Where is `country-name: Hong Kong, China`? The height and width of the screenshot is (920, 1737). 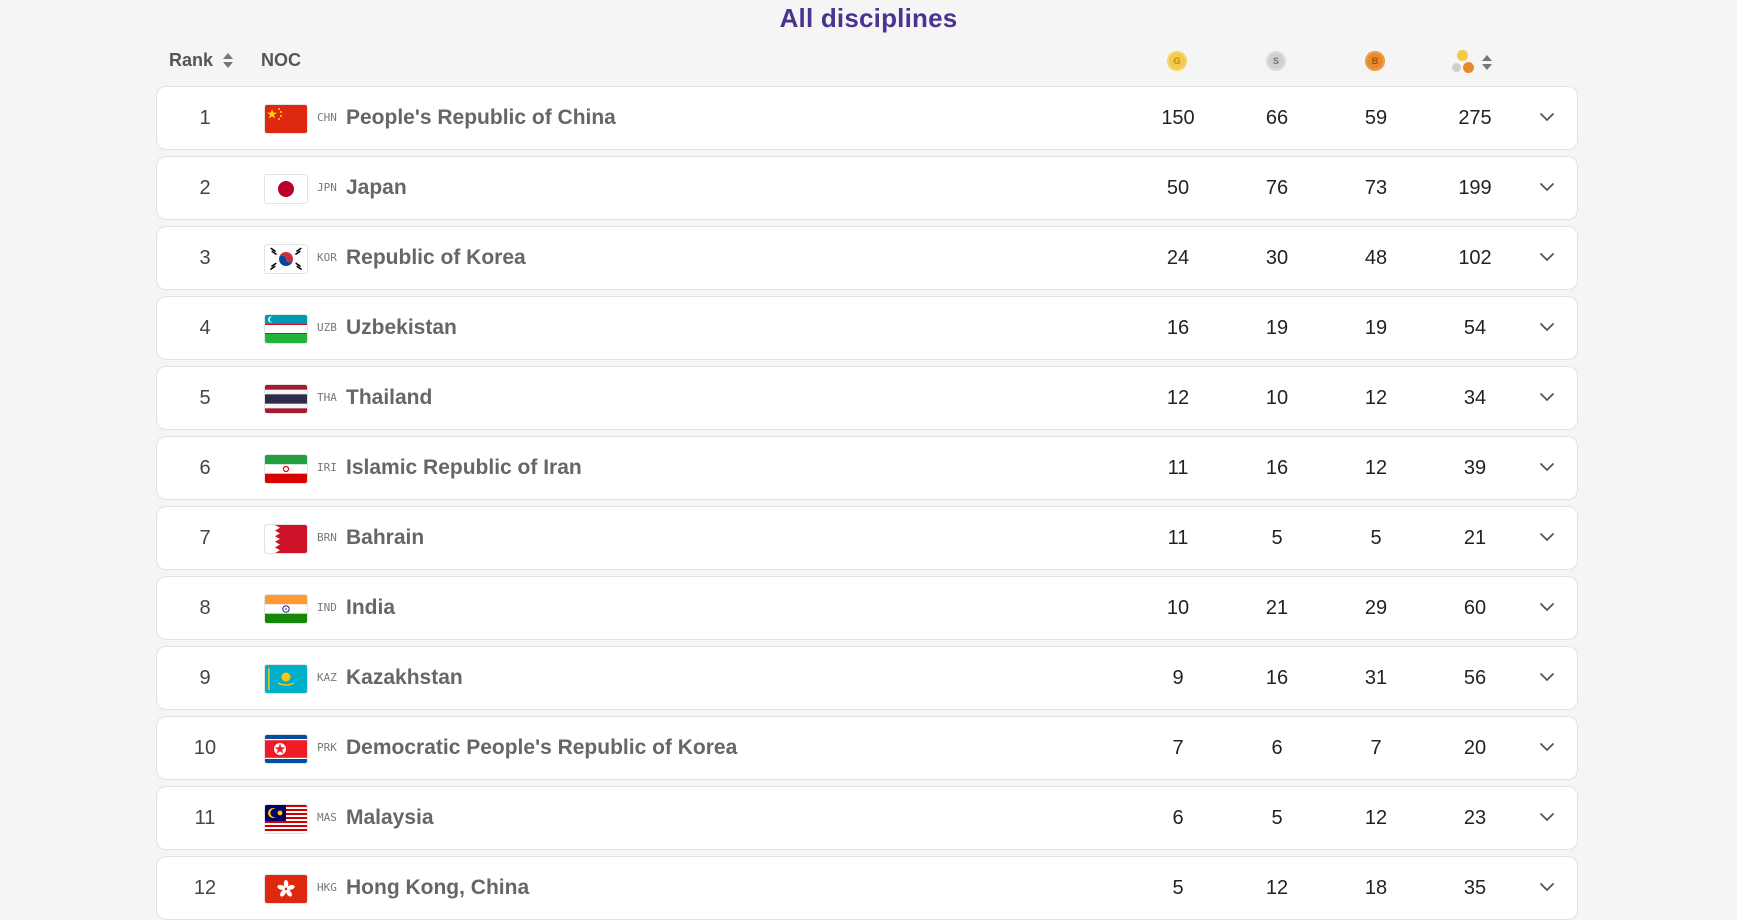
country-name: Hong Kong, China is located at coordinates (438, 887).